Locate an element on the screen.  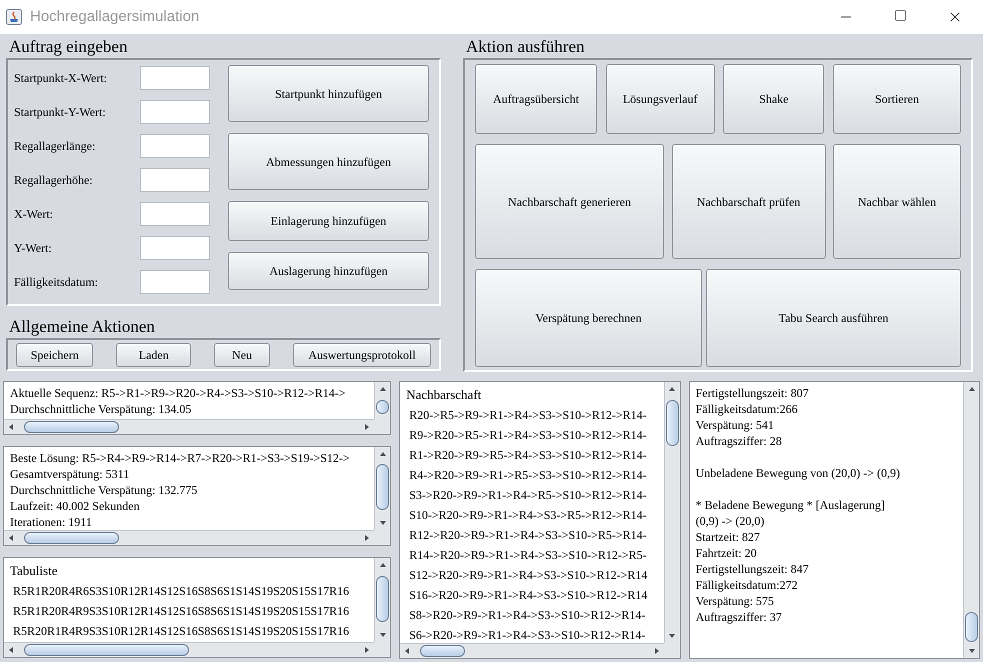
action-button: Auftragsübersicht is located at coordinates (536, 99).